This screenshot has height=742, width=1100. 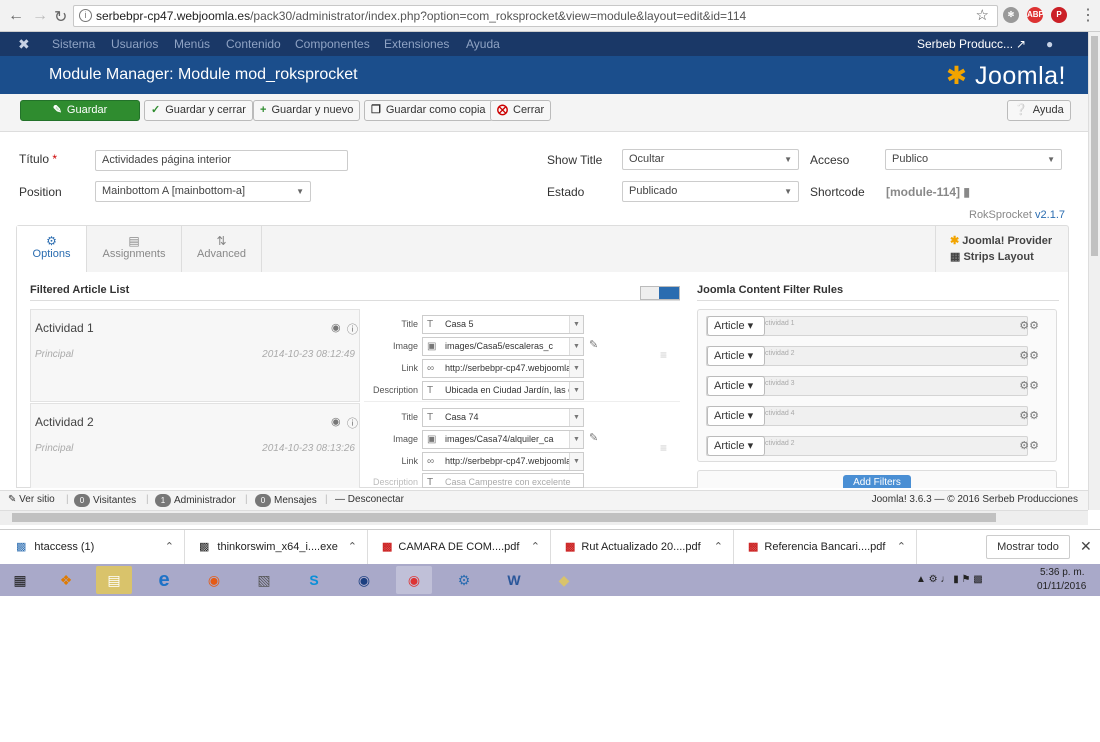 I want to click on admin-link: 1 Administrador, so click(x=195, y=500).